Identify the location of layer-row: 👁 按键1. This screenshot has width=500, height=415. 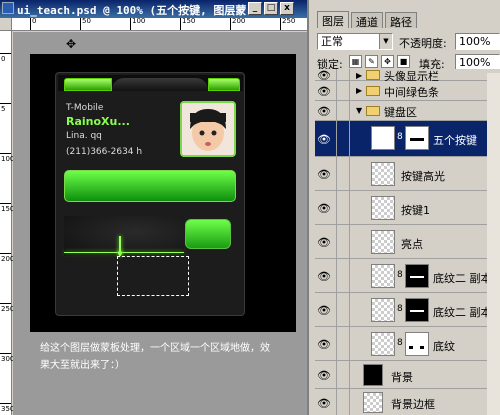
(407, 208).